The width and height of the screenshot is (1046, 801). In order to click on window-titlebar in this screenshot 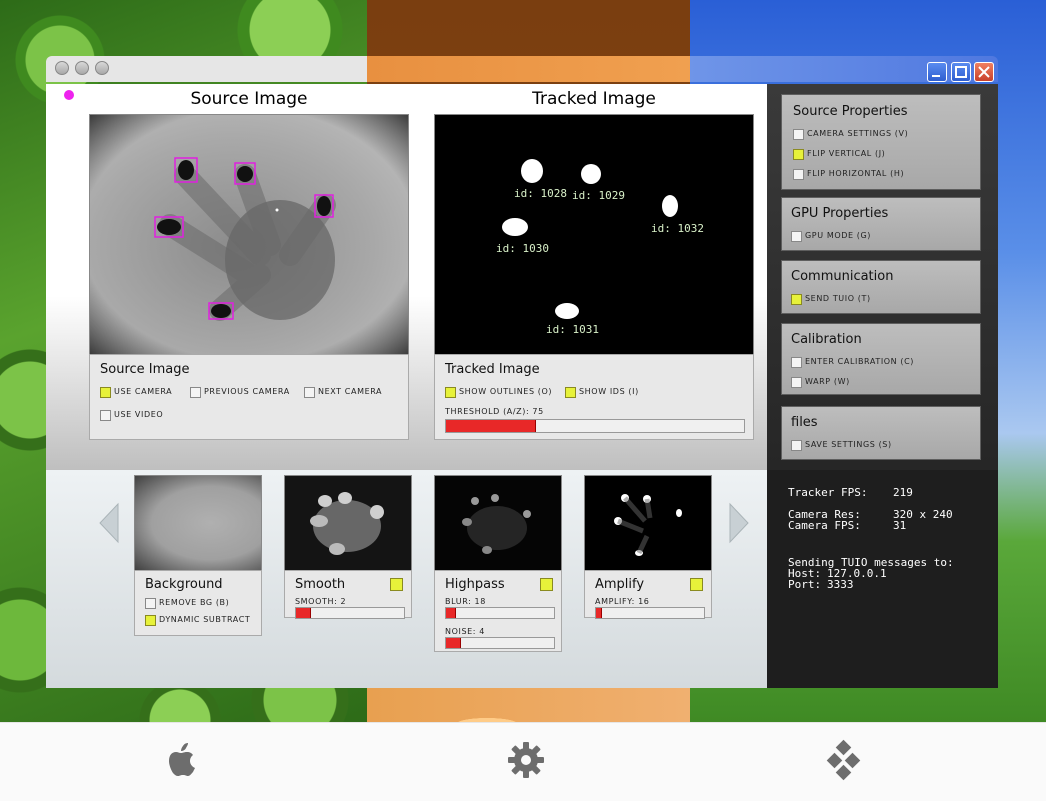, I will do `click(522, 69)`.